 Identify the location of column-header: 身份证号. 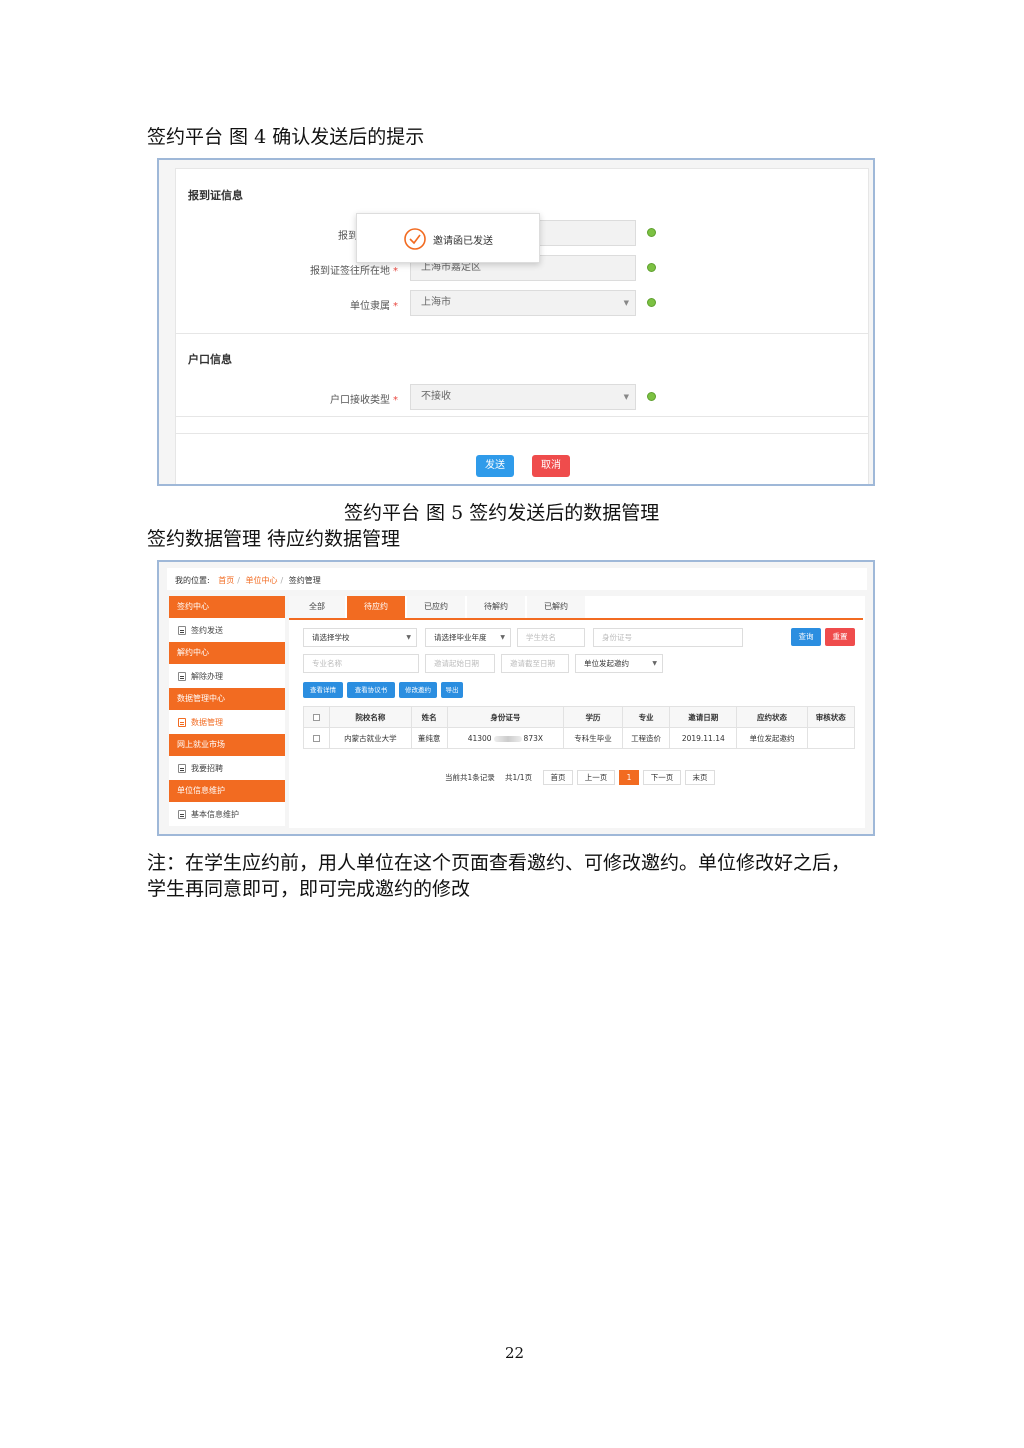
(505, 717).